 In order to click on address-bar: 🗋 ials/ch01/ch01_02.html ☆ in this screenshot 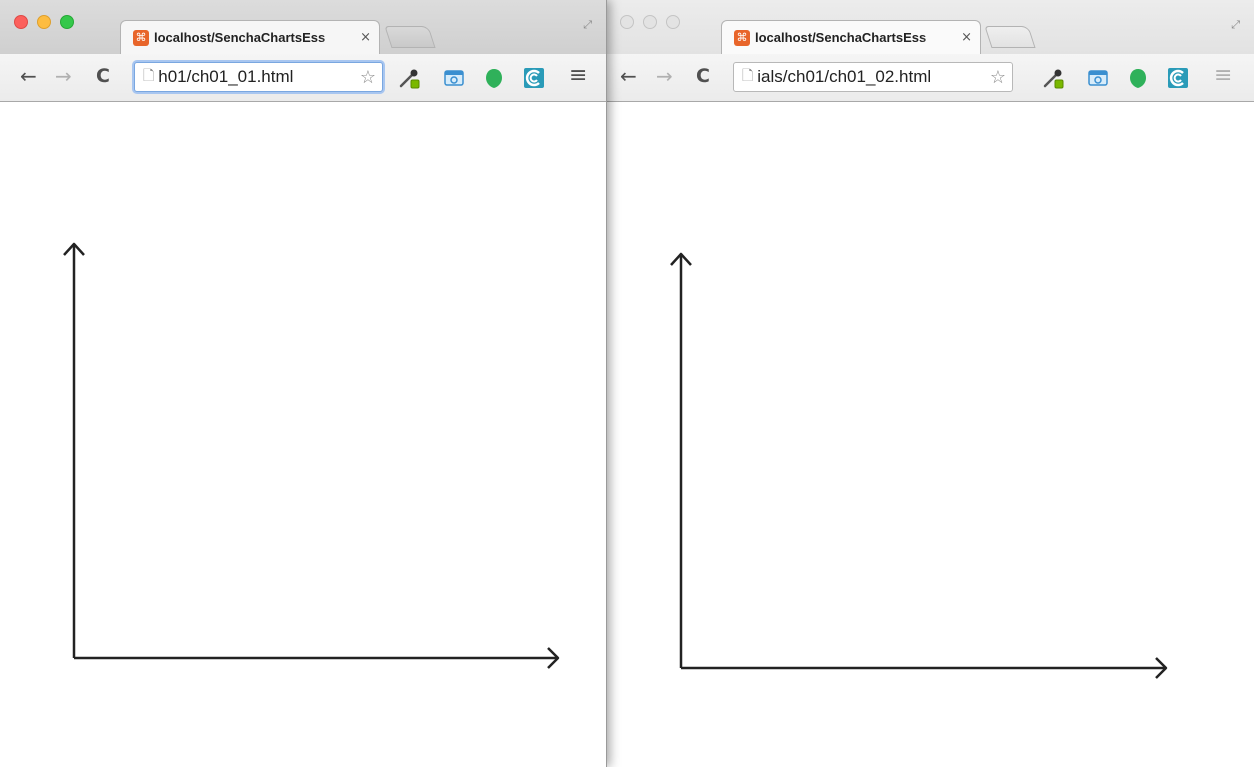, I will do `click(873, 77)`.